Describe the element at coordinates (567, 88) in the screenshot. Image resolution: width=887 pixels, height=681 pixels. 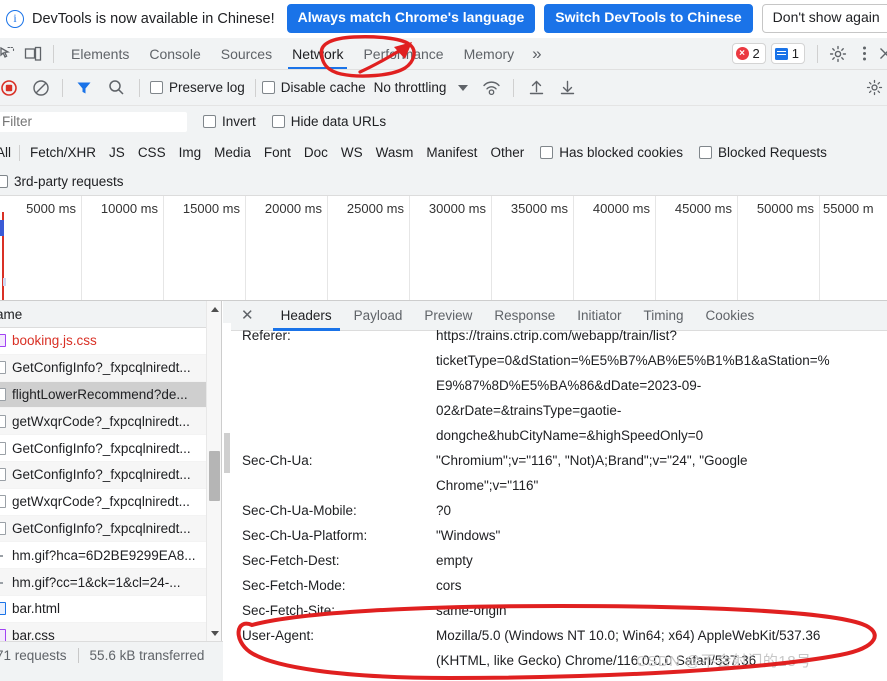
I see `export-har-icon` at that location.